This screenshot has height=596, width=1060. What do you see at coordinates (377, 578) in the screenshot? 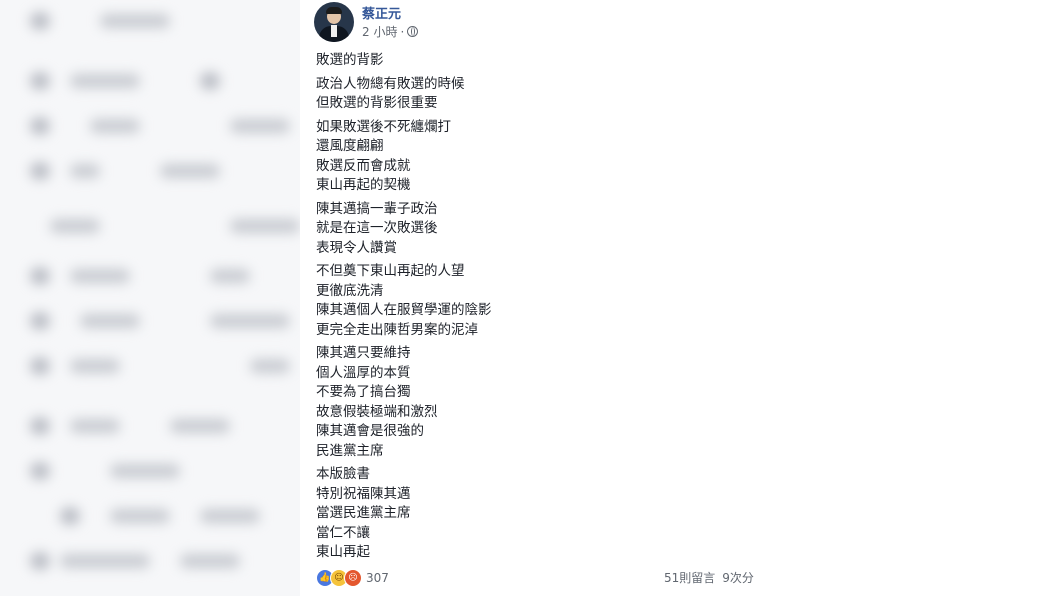
I see `reaction-count: 307` at bounding box center [377, 578].